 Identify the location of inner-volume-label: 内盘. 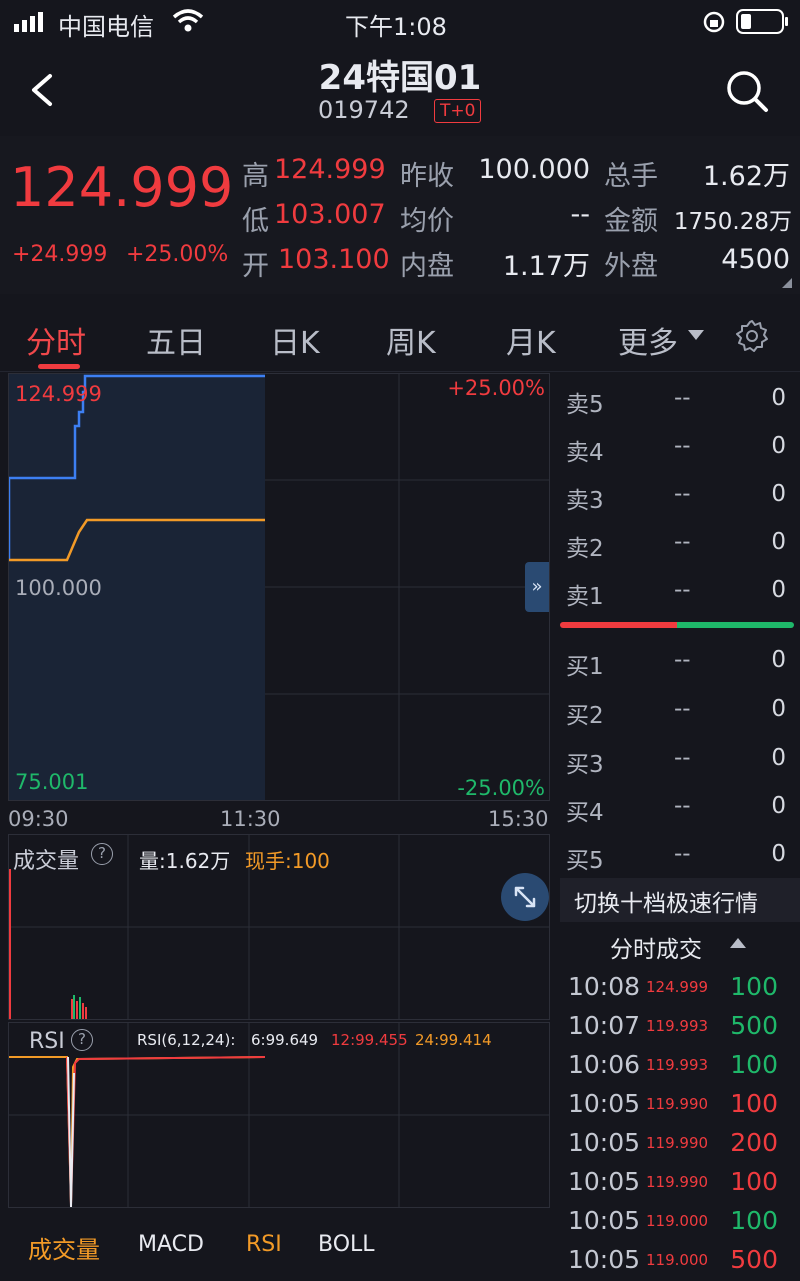
(427, 266).